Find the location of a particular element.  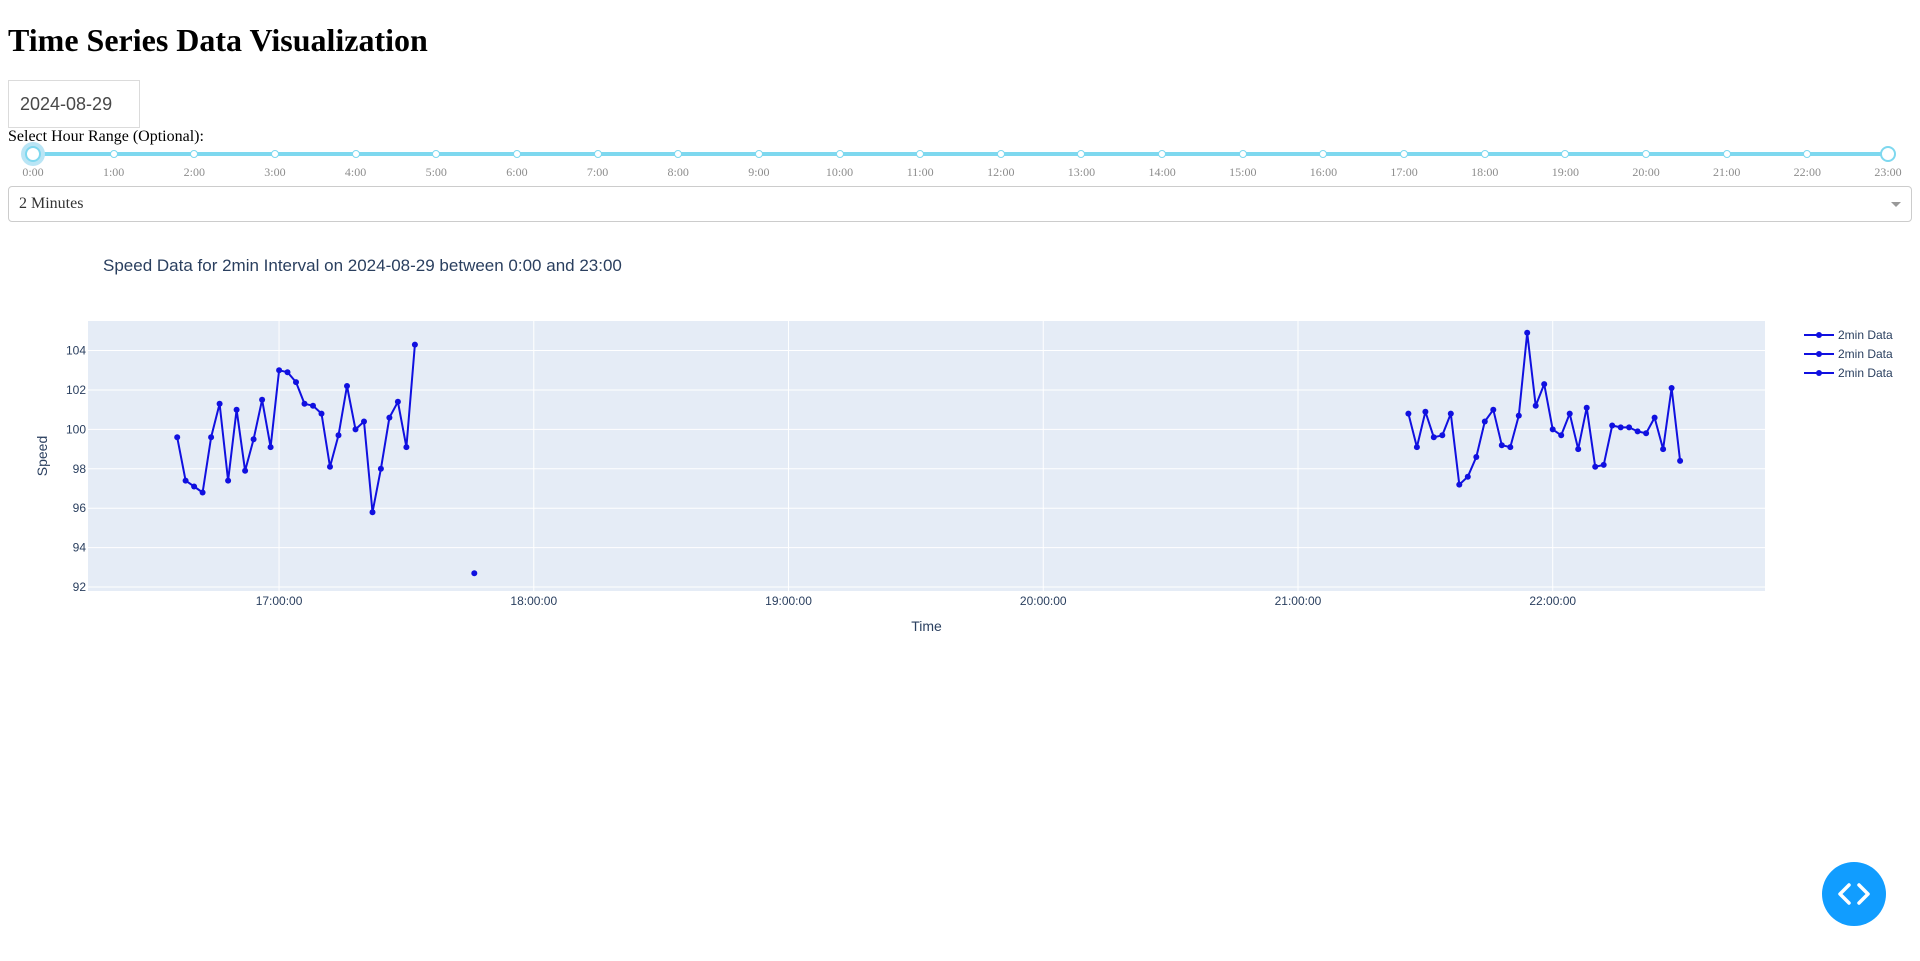

slider-mark-label: 4:00 is located at coordinates (355, 172).